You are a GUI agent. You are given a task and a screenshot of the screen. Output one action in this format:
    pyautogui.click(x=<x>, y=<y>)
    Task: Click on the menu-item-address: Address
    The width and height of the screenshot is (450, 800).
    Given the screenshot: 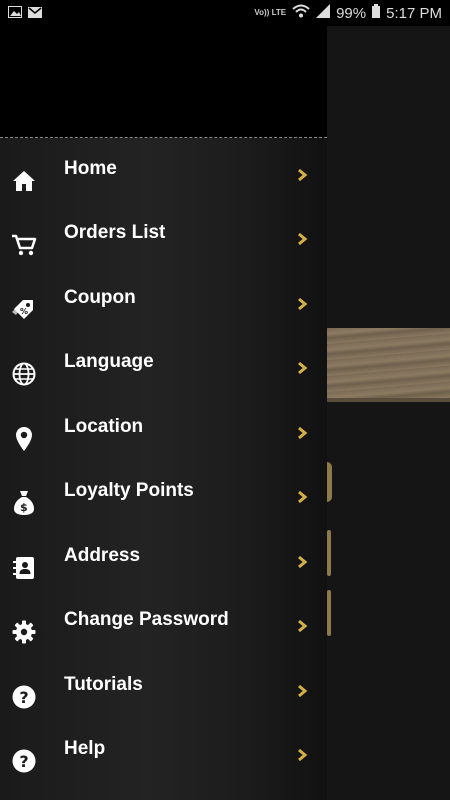 What is the action you would take?
    pyautogui.click(x=163, y=577)
    